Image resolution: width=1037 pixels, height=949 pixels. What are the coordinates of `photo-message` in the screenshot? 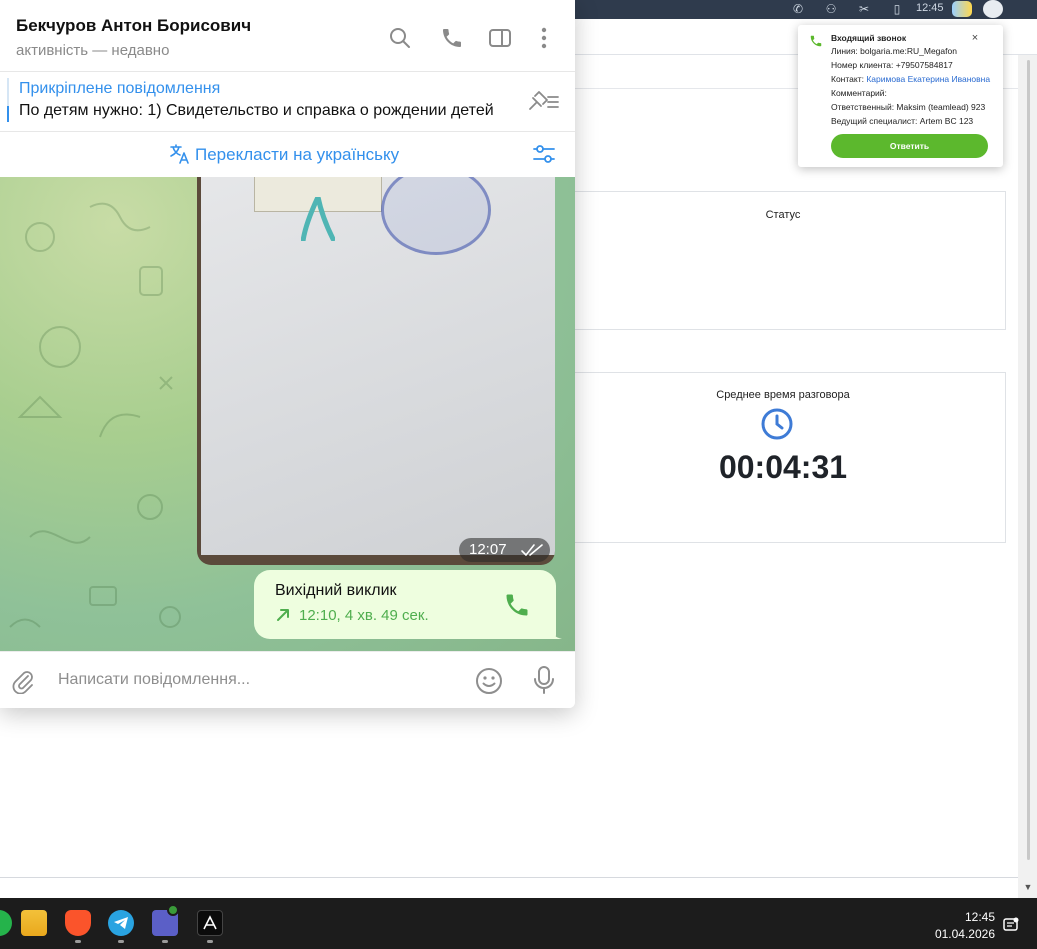 It's located at (376, 371).